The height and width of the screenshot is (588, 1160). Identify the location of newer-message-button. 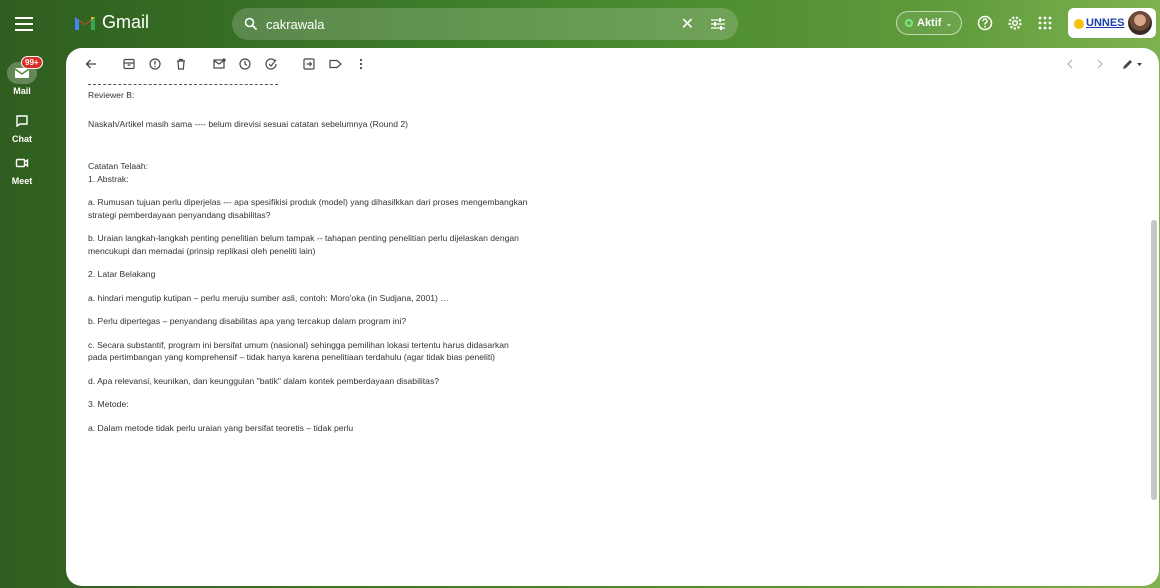
(1070, 64).